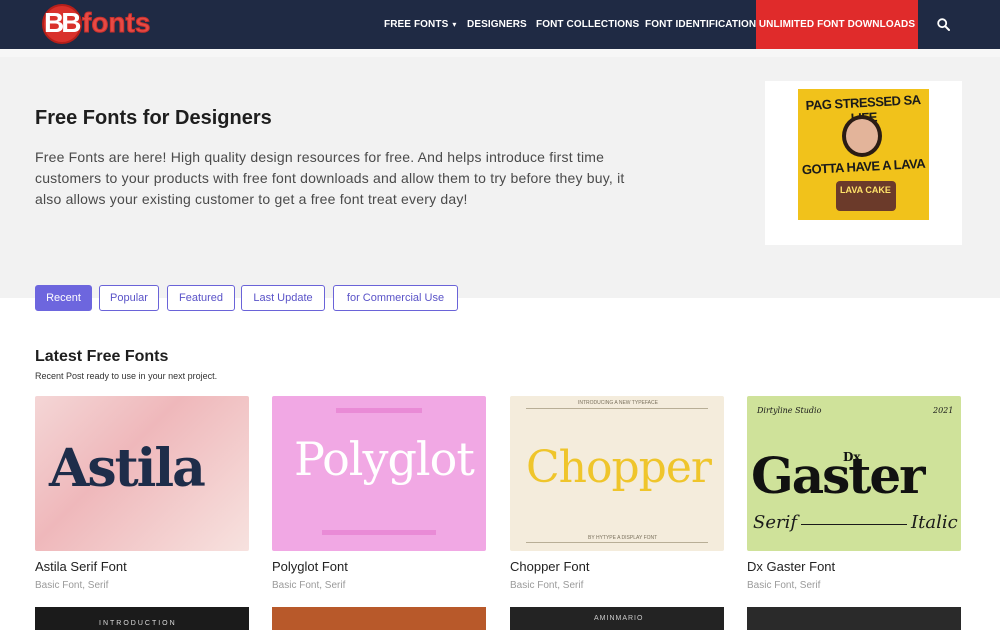 This screenshot has width=1000, height=630. What do you see at coordinates (863, 166) in the screenshot?
I see `ad-tagline: GOTTA HAVE A LAVA` at bounding box center [863, 166].